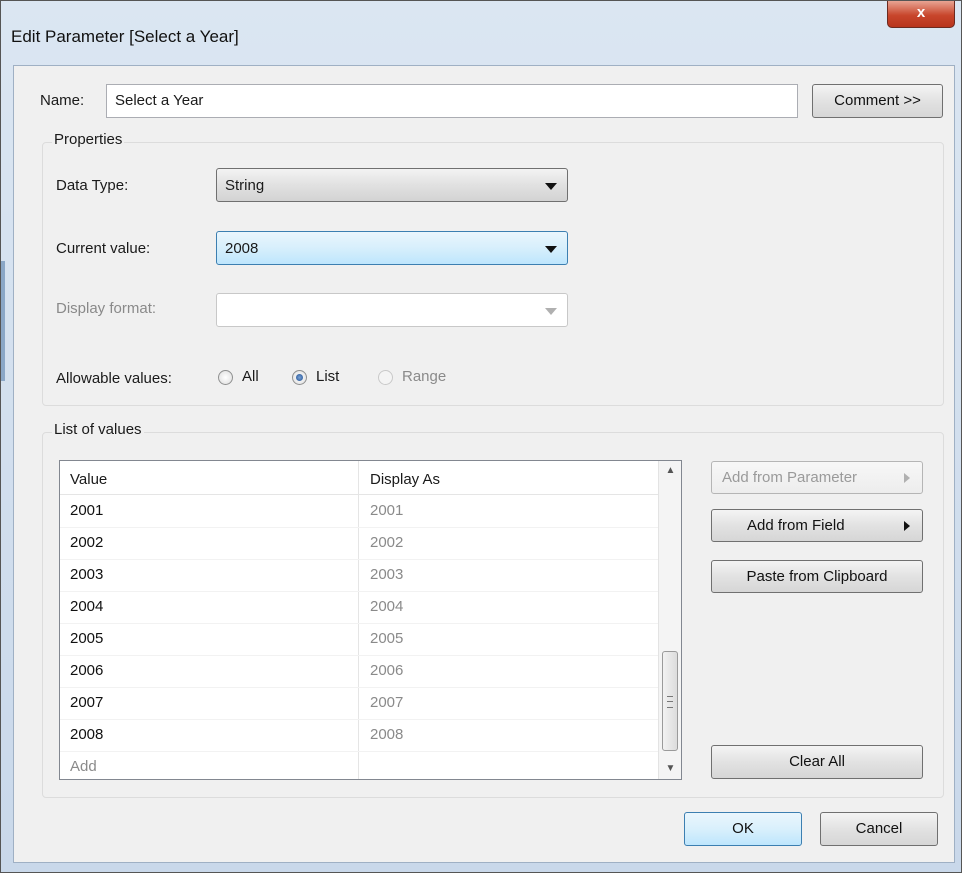 The width and height of the screenshot is (962, 873). Describe the element at coordinates (670, 471) in the screenshot. I see `scroll-up-icon: ▲` at that location.